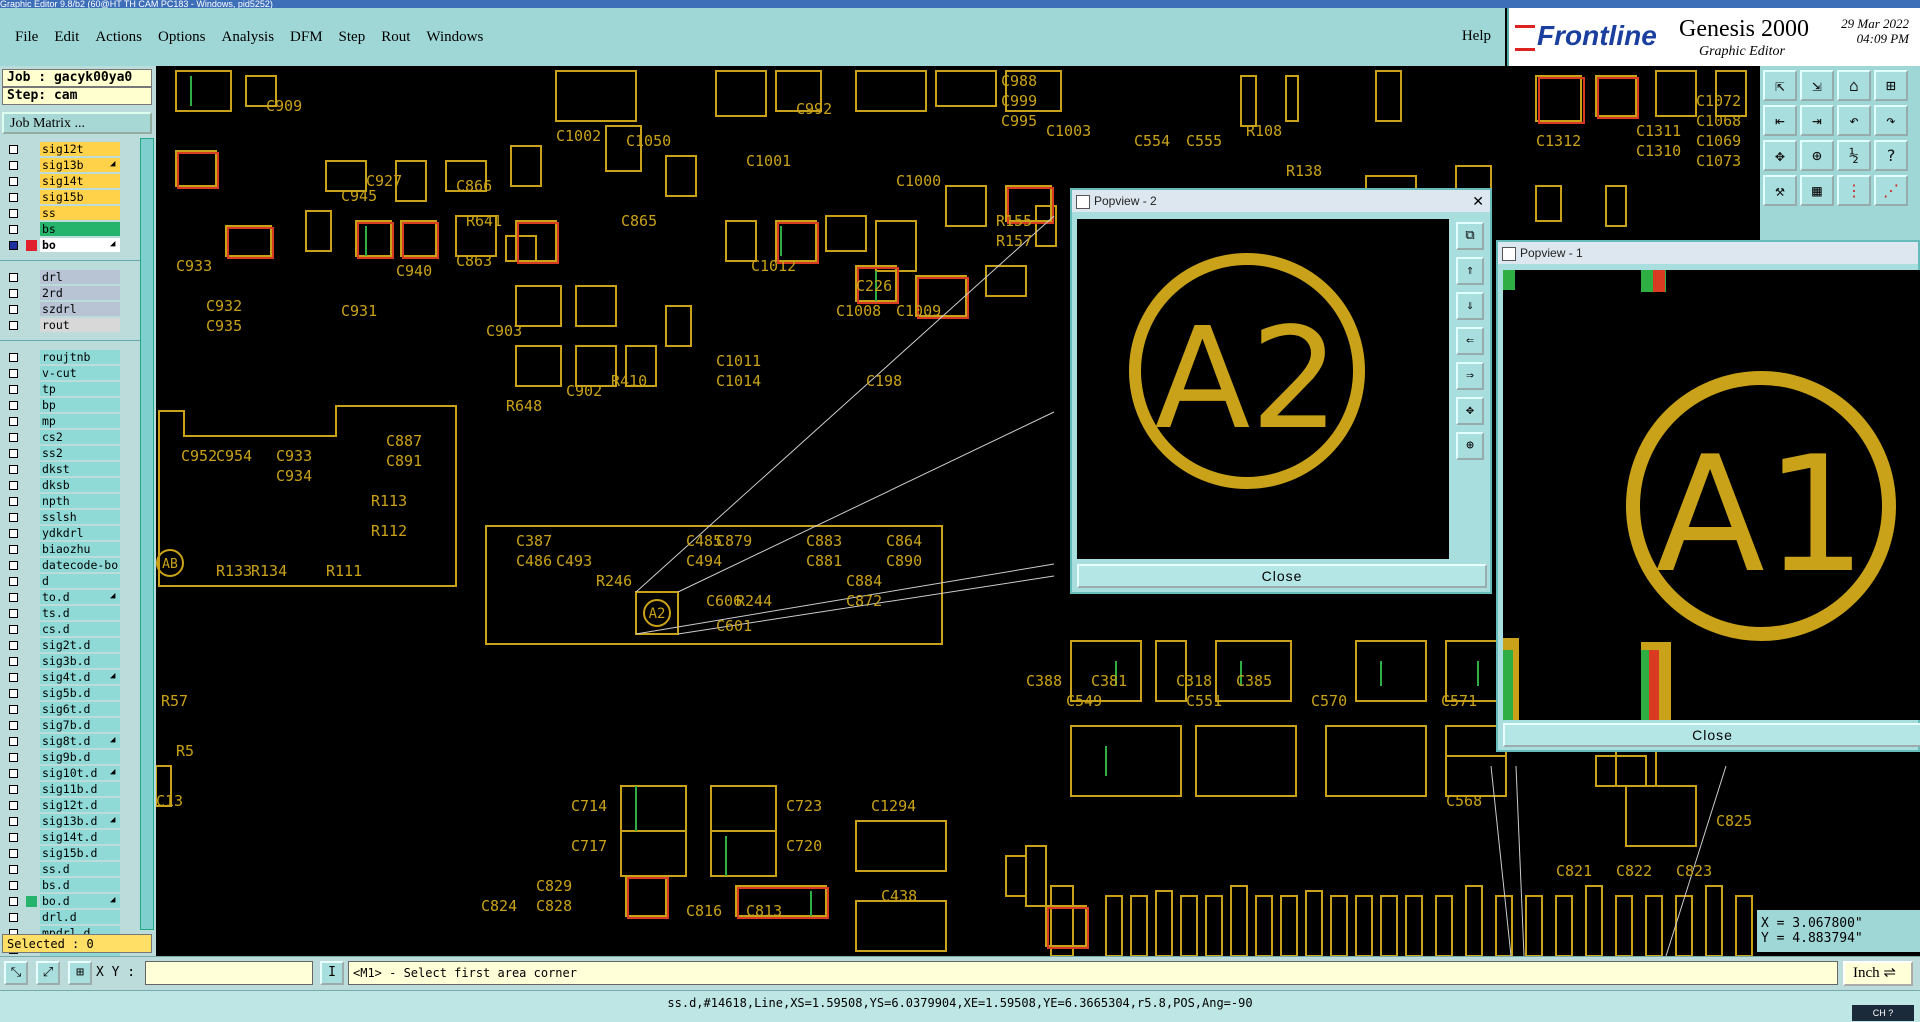  I want to click on layer-row-bo: bo ◢, so click(70, 245).